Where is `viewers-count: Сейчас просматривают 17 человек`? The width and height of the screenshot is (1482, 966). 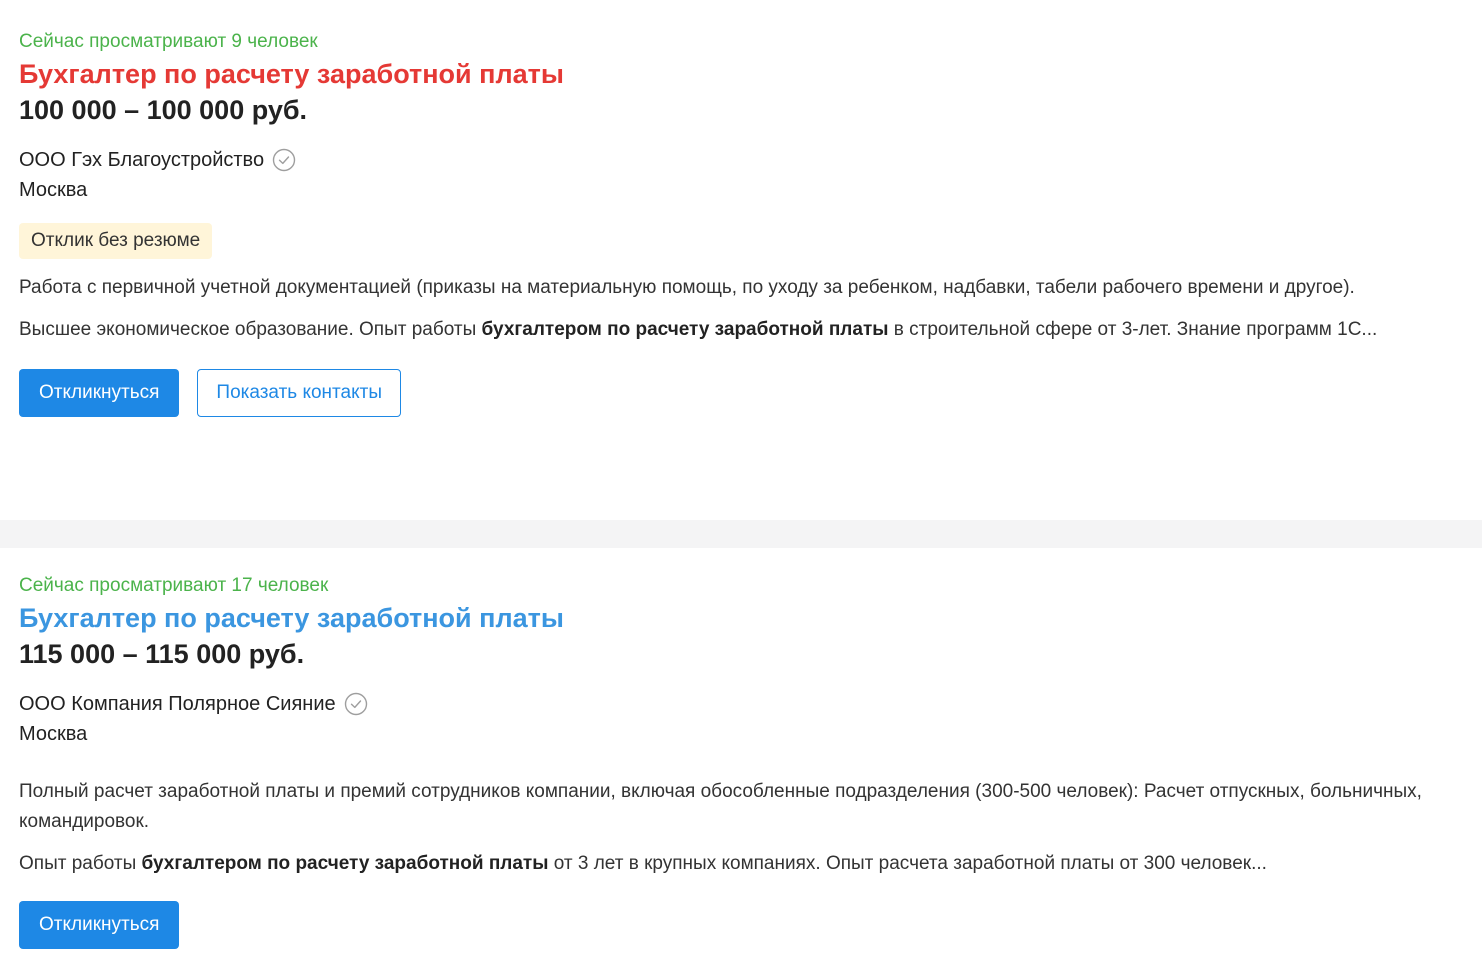 viewers-count: Сейчас просматривают 17 человек is located at coordinates (174, 585).